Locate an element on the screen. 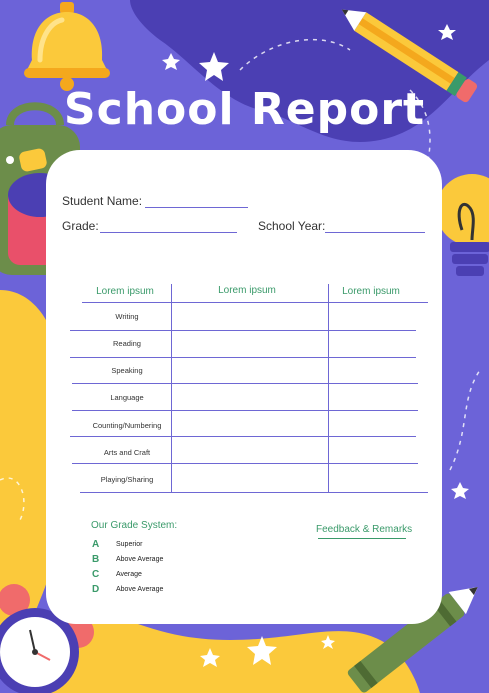 The image size is (489, 693). table-row-label: Playing/Sharing is located at coordinates (127, 479).